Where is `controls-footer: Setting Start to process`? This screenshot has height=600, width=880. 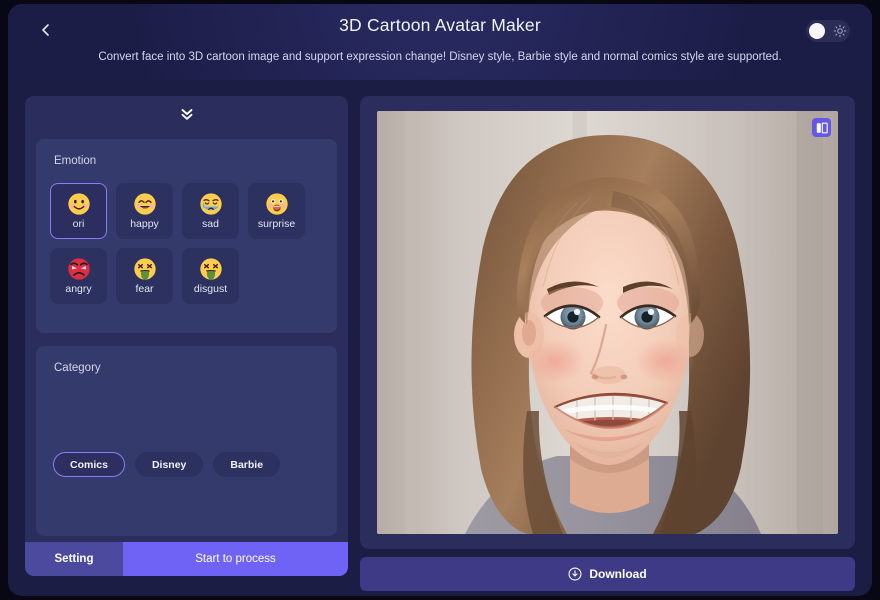
controls-footer: Setting Start to process is located at coordinates (186, 559).